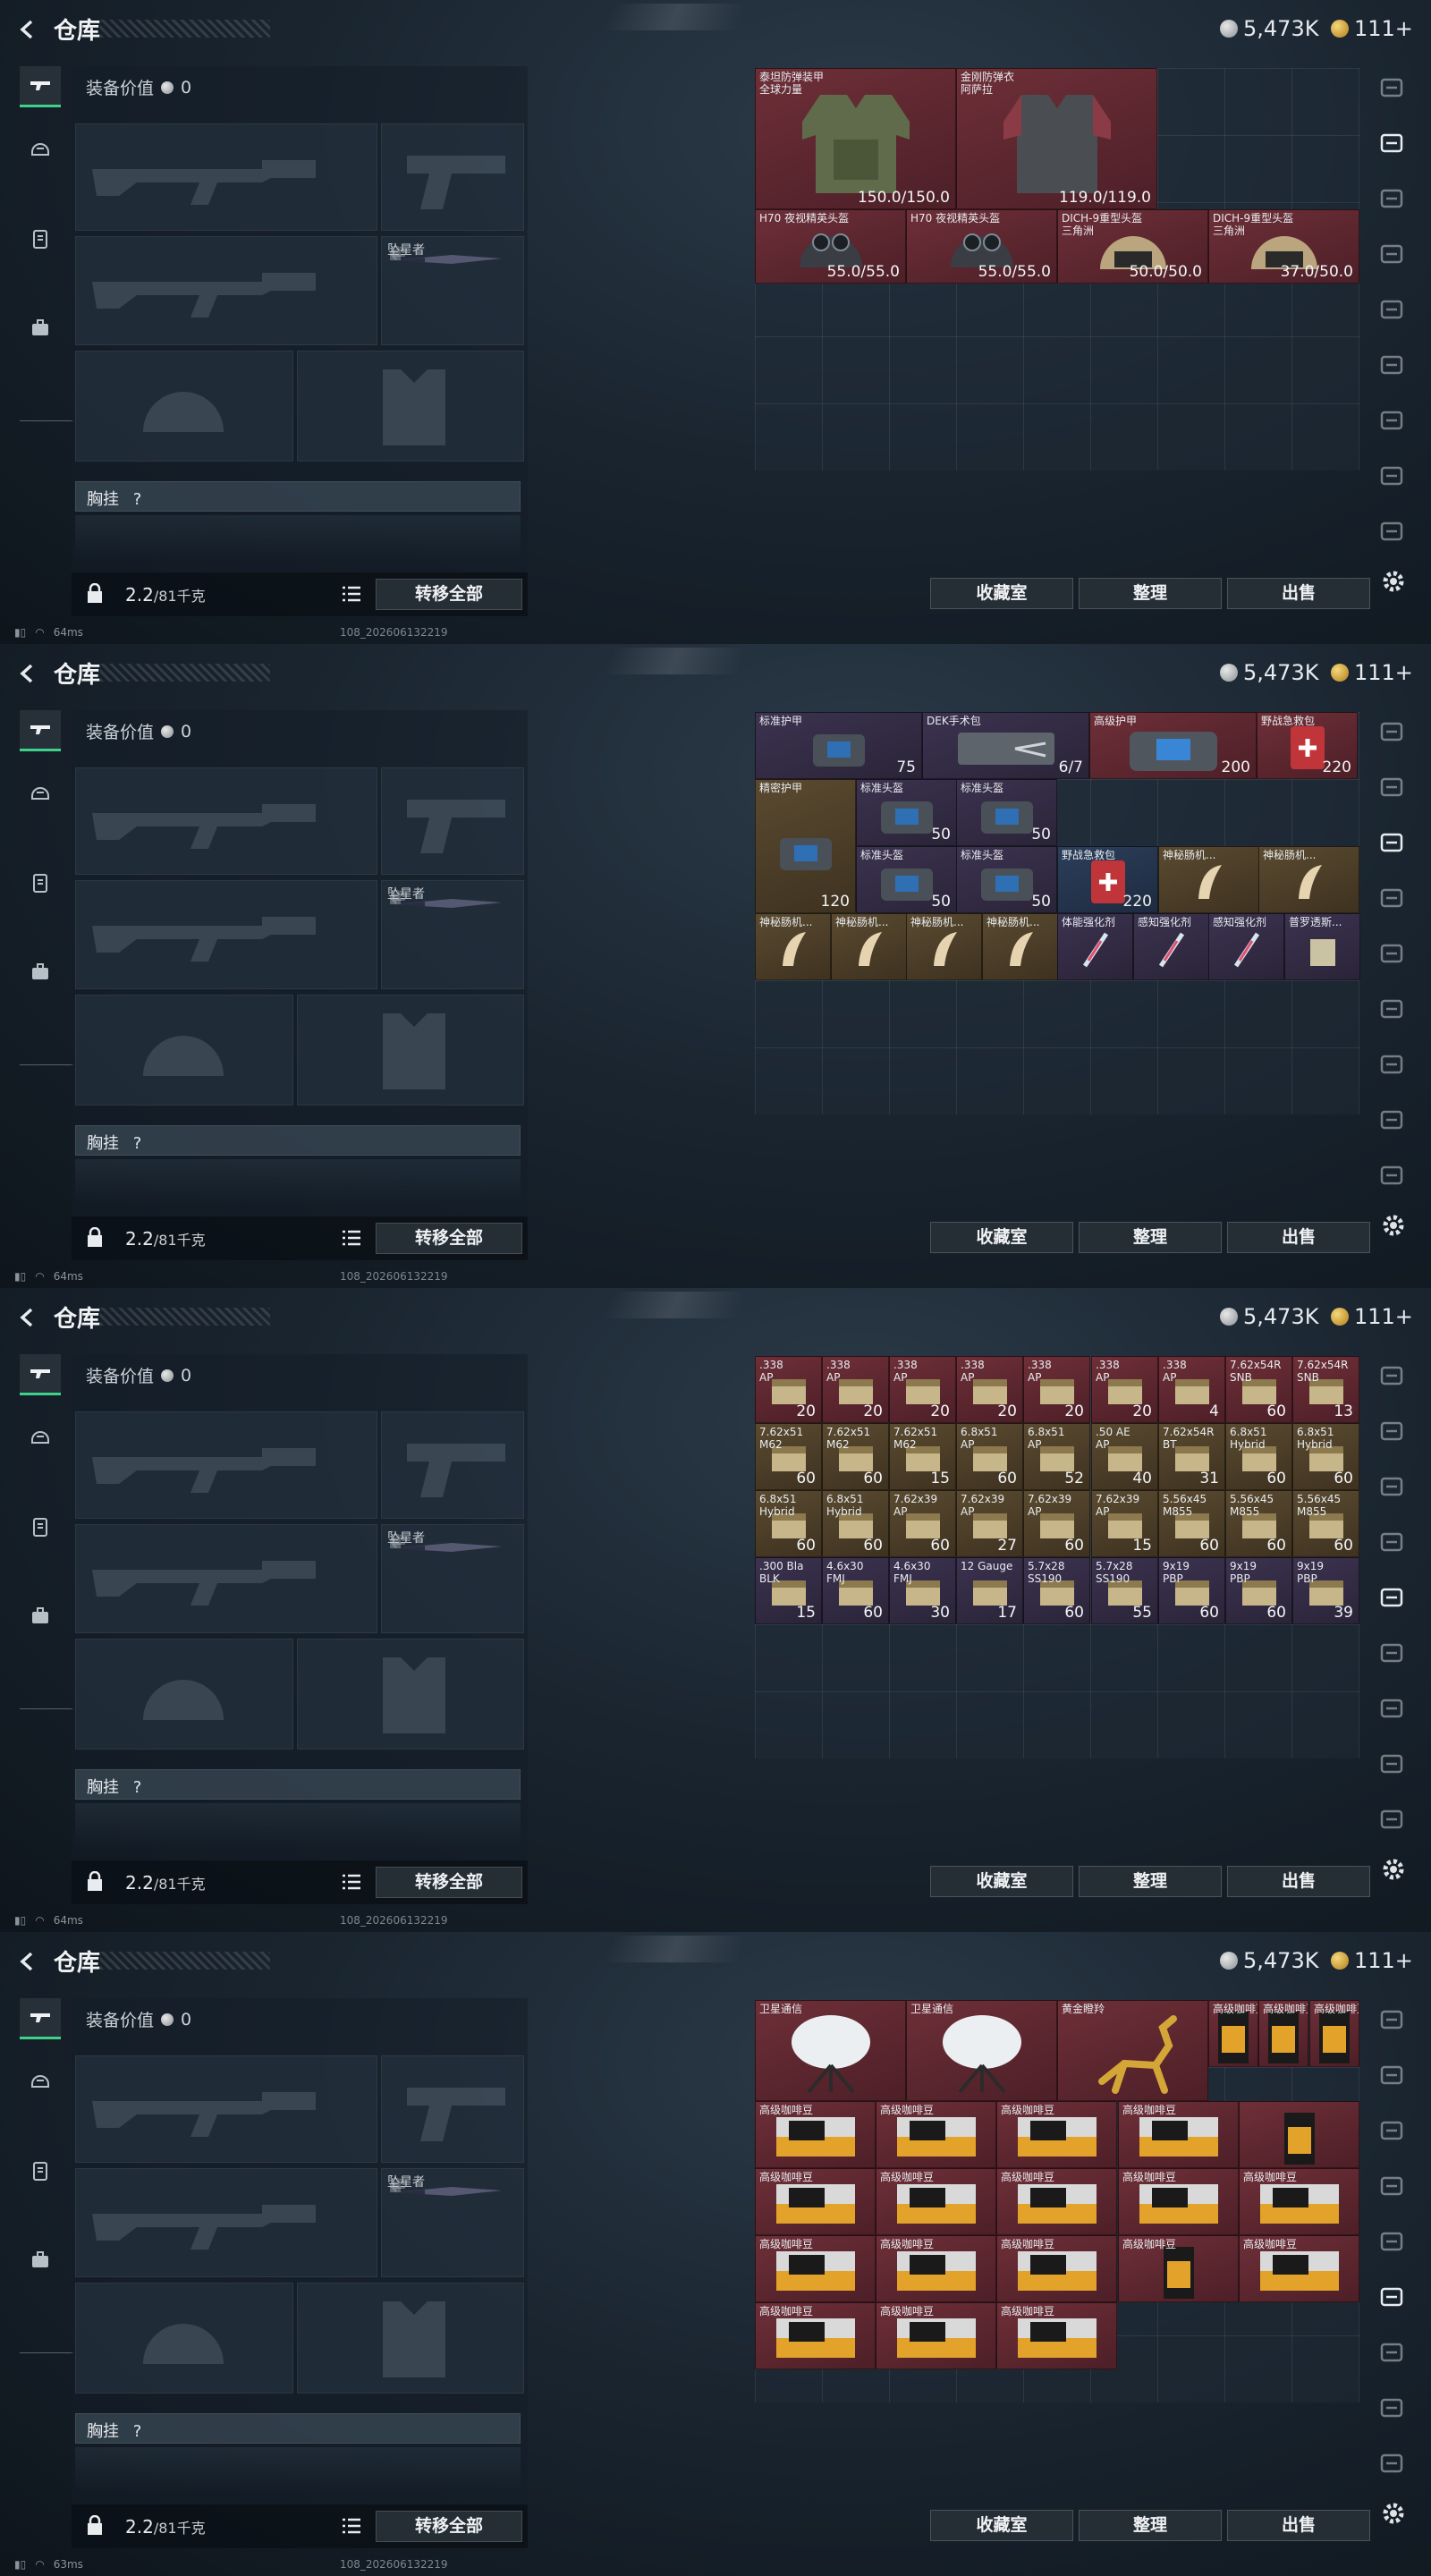 This screenshot has height=2576, width=1431. I want to click on inventory-item: 泰坦防弹装甲 全球力量 150.0/150.0, so click(856, 138).